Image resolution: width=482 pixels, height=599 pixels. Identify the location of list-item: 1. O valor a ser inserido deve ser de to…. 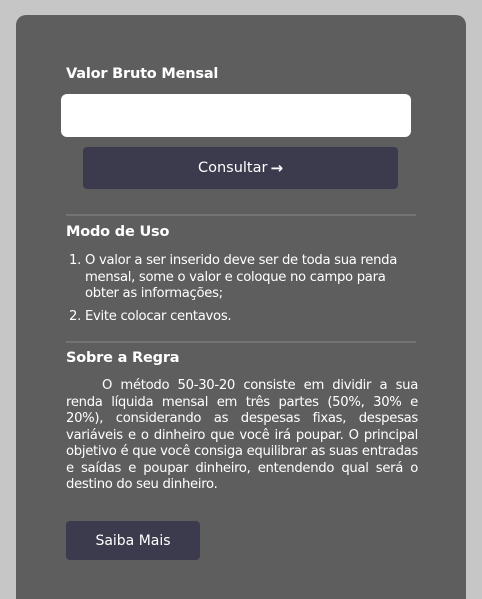
(242, 278).